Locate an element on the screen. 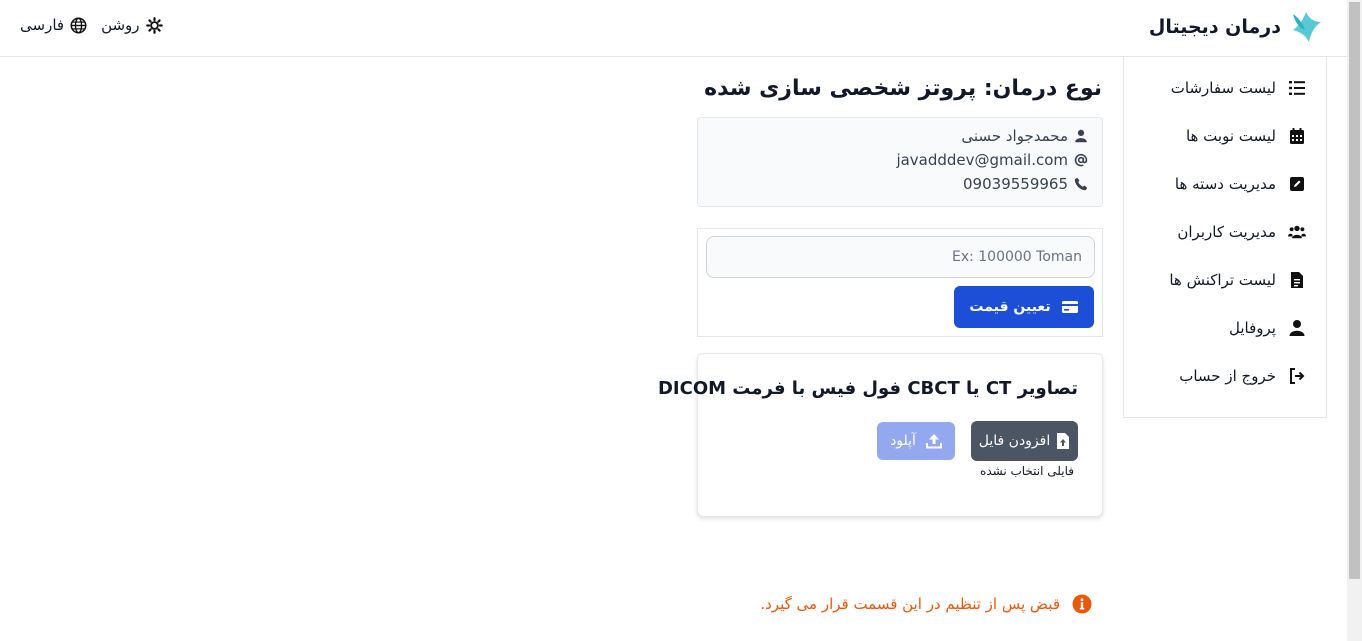 The width and height of the screenshot is (1362, 641). brand-logo-icon is located at coordinates (1307, 27).